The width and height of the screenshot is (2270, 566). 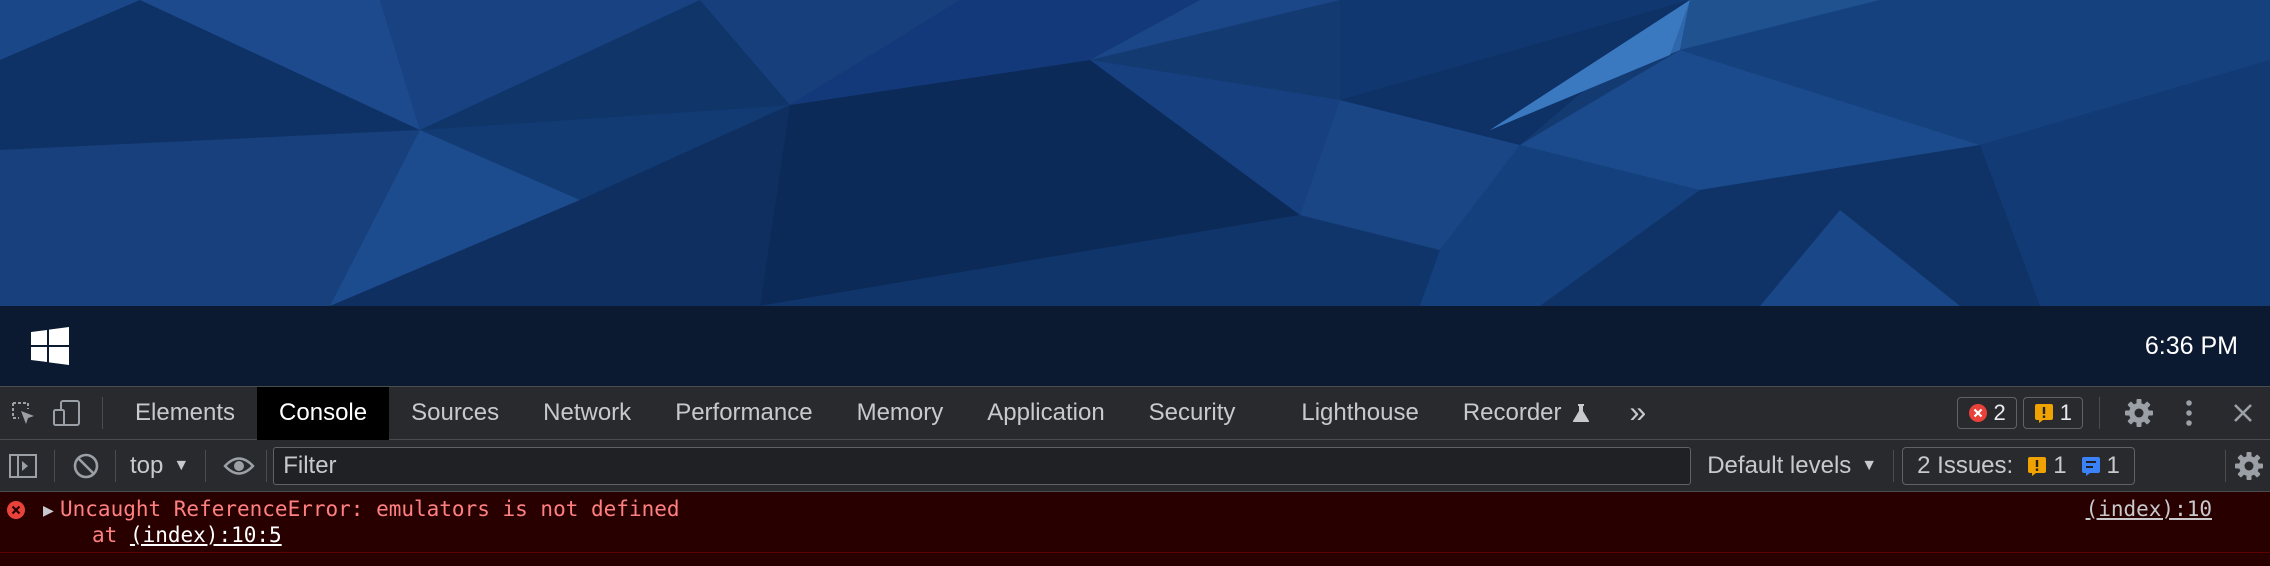 I want to click on kebab-menu-icon, so click(x=2189, y=413).